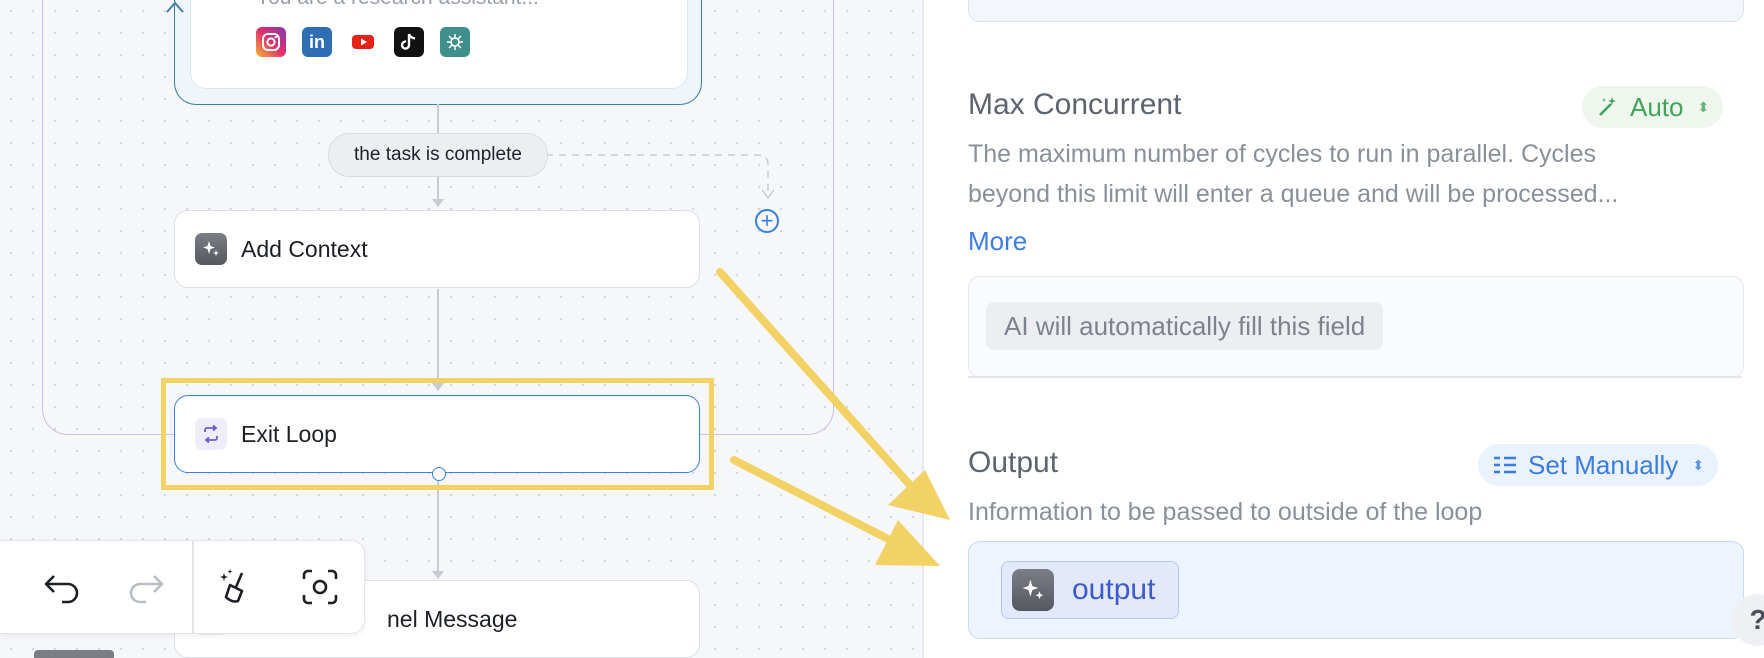  Describe the element at coordinates (363, 42) in the screenshot. I see `youtube-icon` at that location.